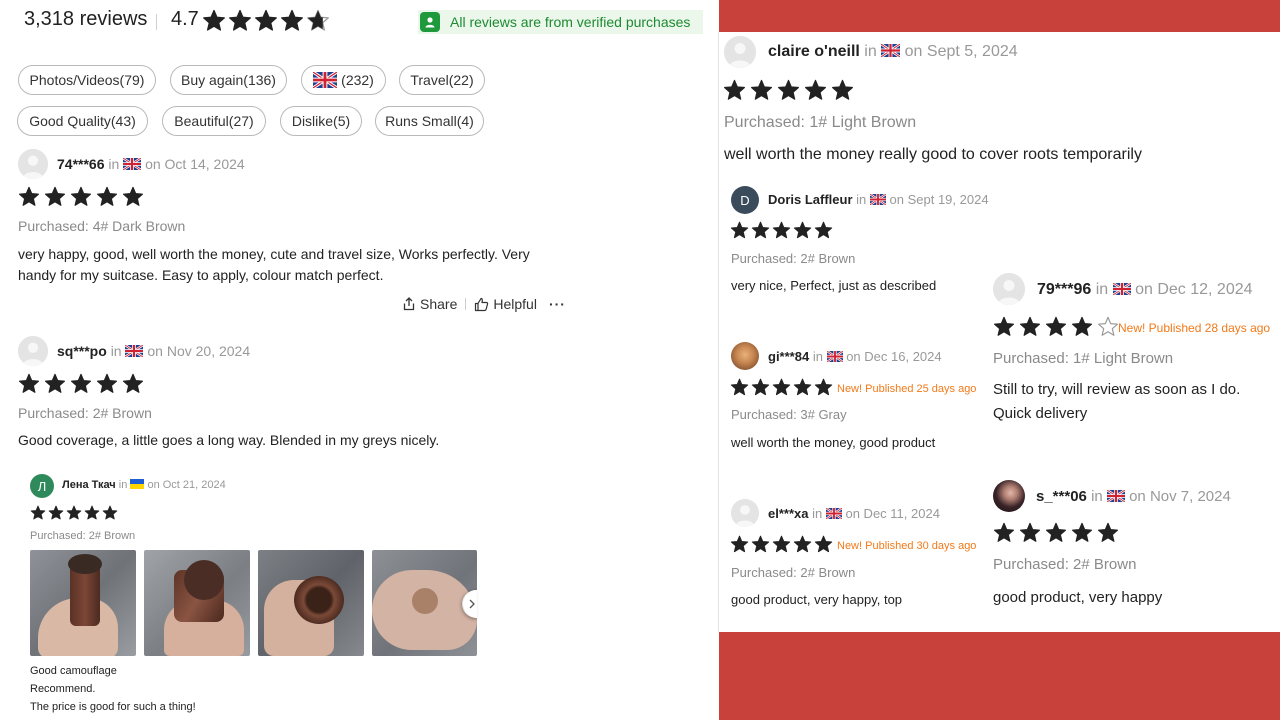 The height and width of the screenshot is (720, 1280). Describe the element at coordinates (1040, 413) in the screenshot. I see `review-text: Quick delivery` at that location.